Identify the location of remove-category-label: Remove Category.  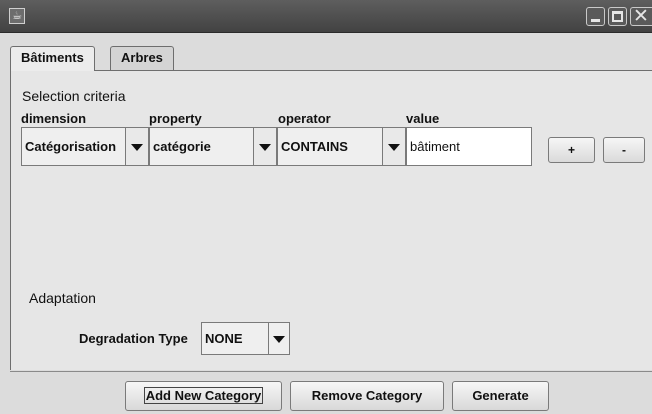
(367, 395).